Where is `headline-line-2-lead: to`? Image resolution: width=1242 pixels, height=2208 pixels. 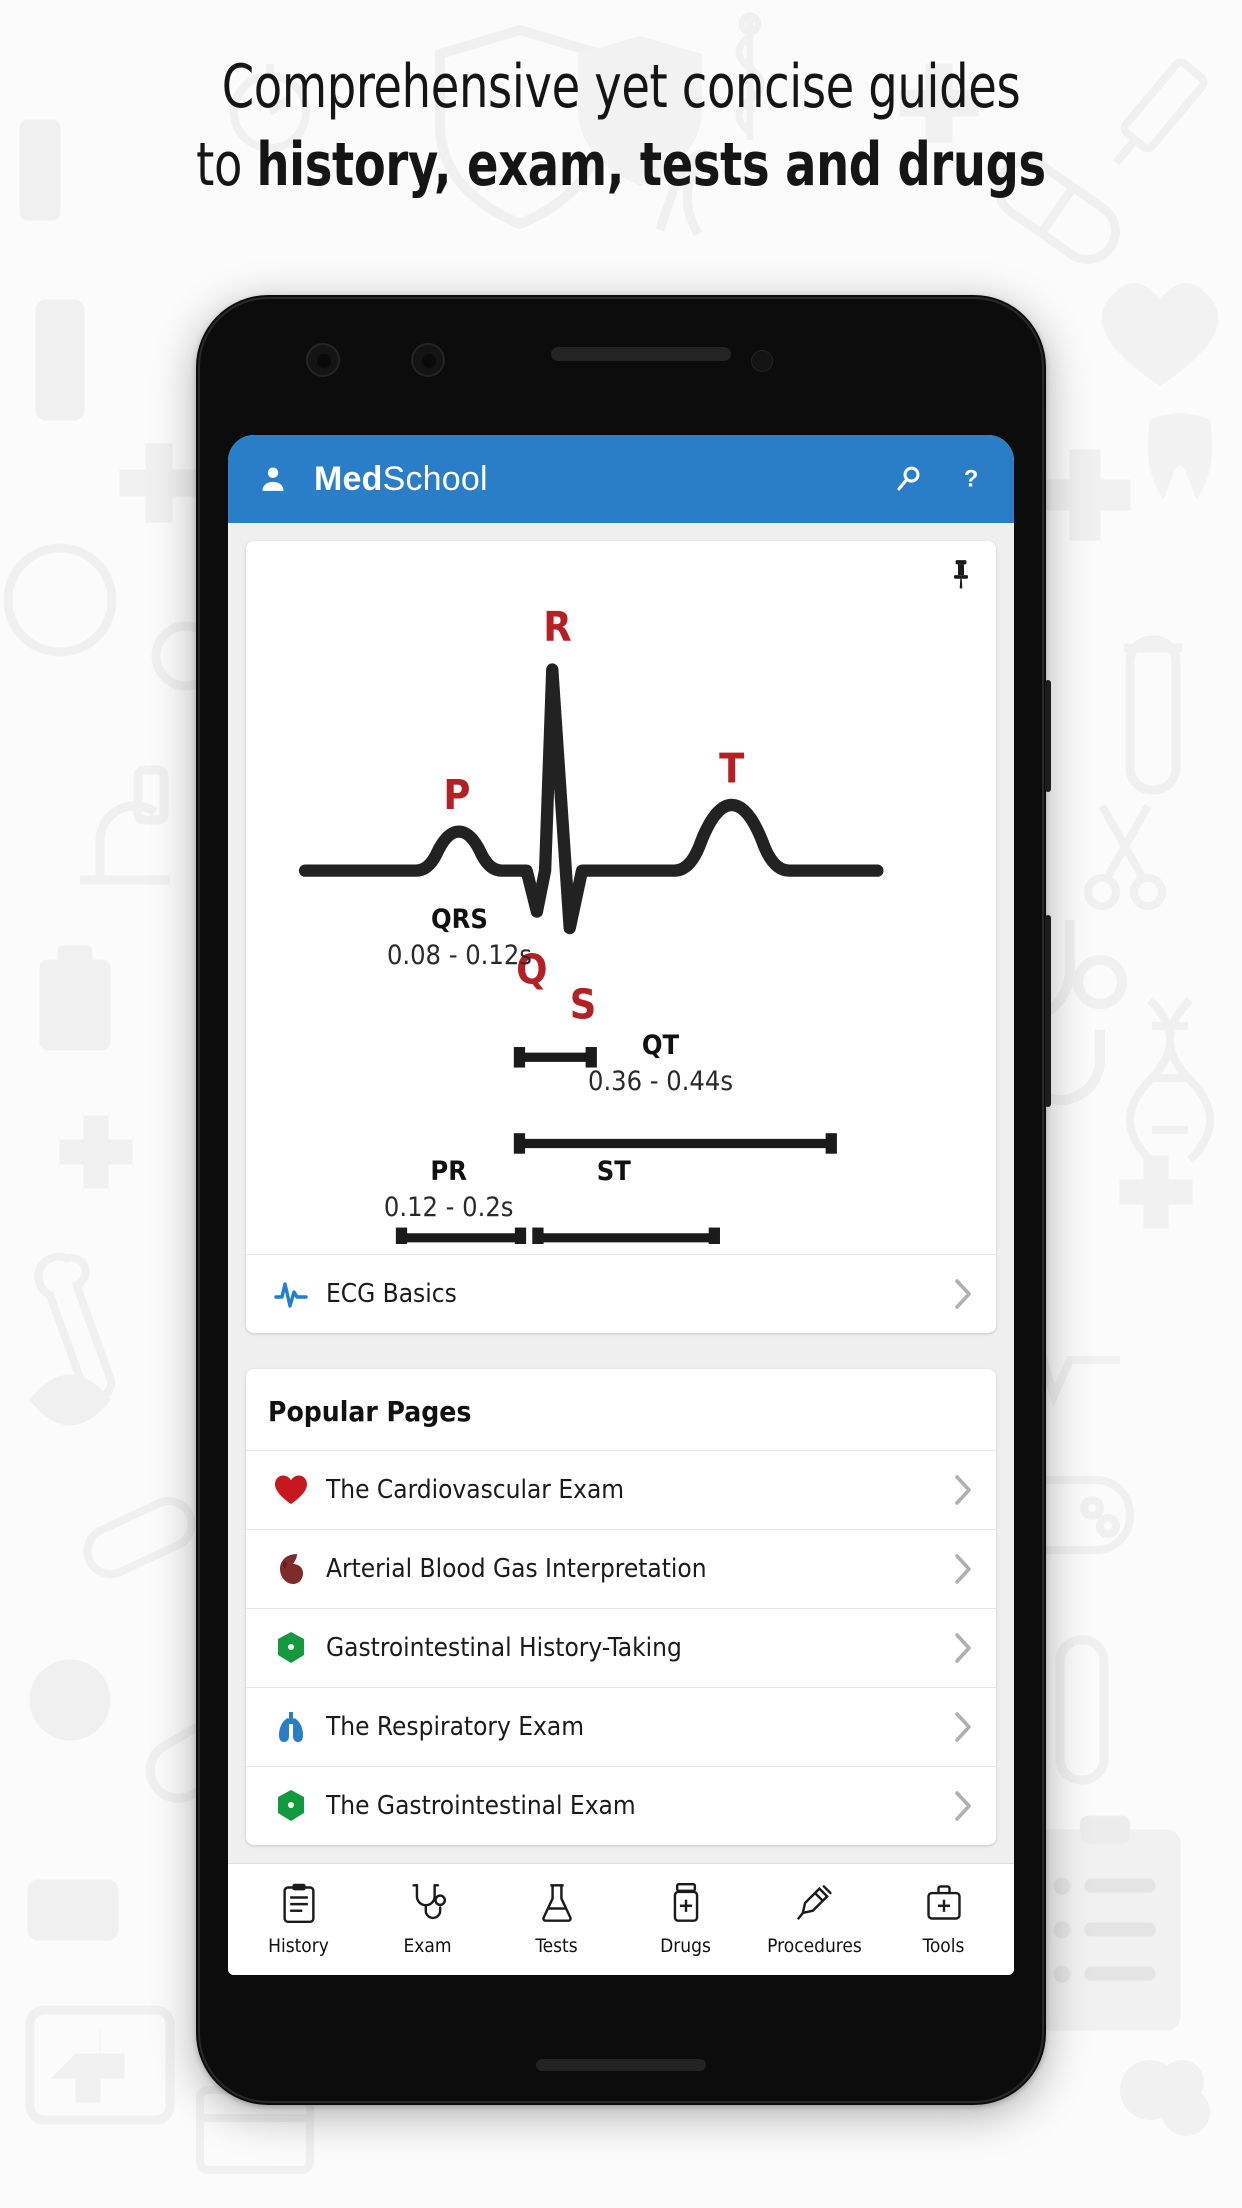 headline-line-2-lead: to is located at coordinates (226, 165).